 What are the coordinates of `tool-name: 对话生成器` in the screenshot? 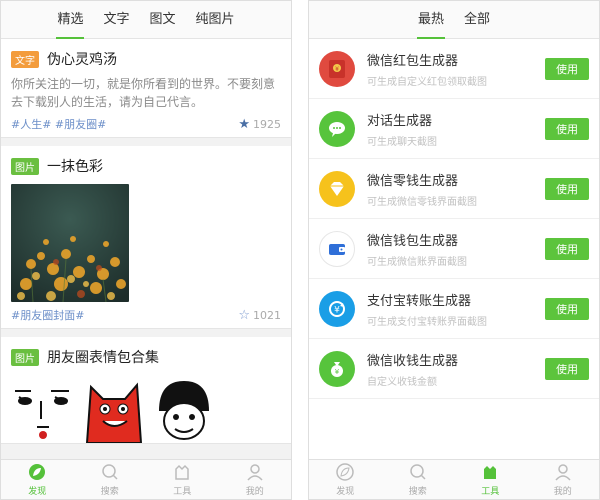 It's located at (400, 121).